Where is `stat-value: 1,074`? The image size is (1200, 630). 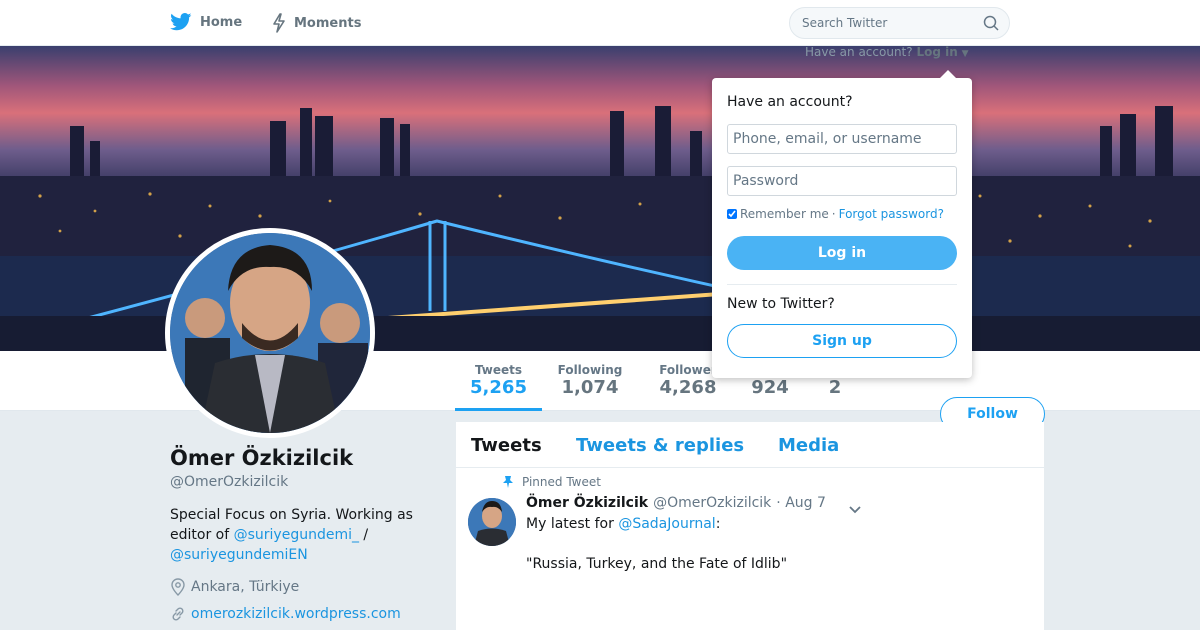 stat-value: 1,074 is located at coordinates (590, 387).